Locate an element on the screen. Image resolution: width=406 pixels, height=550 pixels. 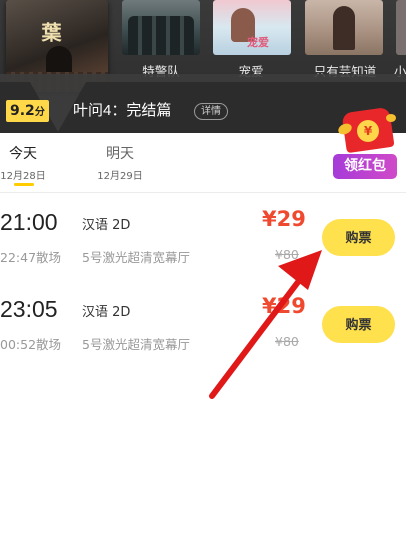
start-time: 21:00 is located at coordinates (29, 222).